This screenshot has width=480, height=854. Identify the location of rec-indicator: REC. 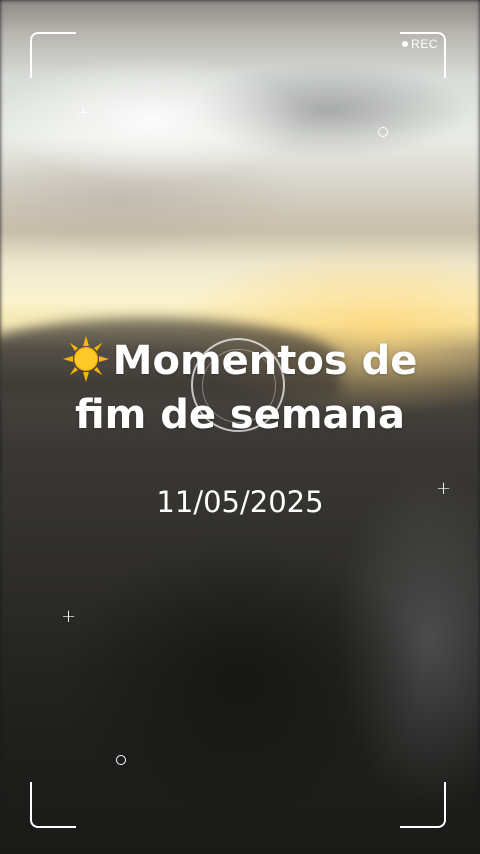
(420, 44).